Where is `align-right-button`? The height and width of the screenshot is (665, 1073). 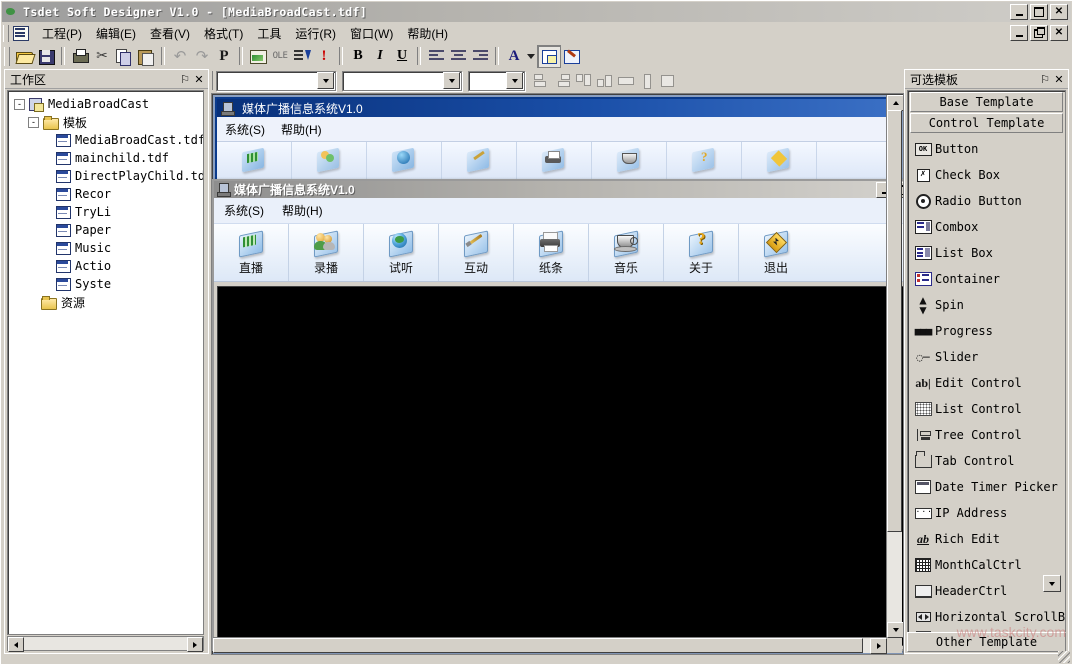
align-right-button is located at coordinates (480, 56).